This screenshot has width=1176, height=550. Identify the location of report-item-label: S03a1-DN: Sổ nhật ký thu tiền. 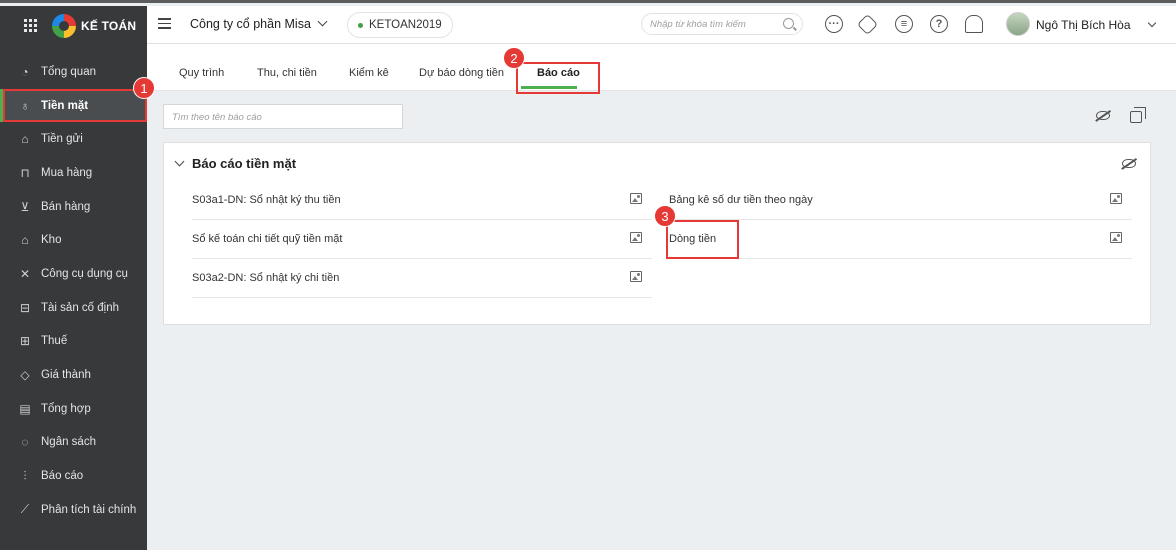
(266, 200).